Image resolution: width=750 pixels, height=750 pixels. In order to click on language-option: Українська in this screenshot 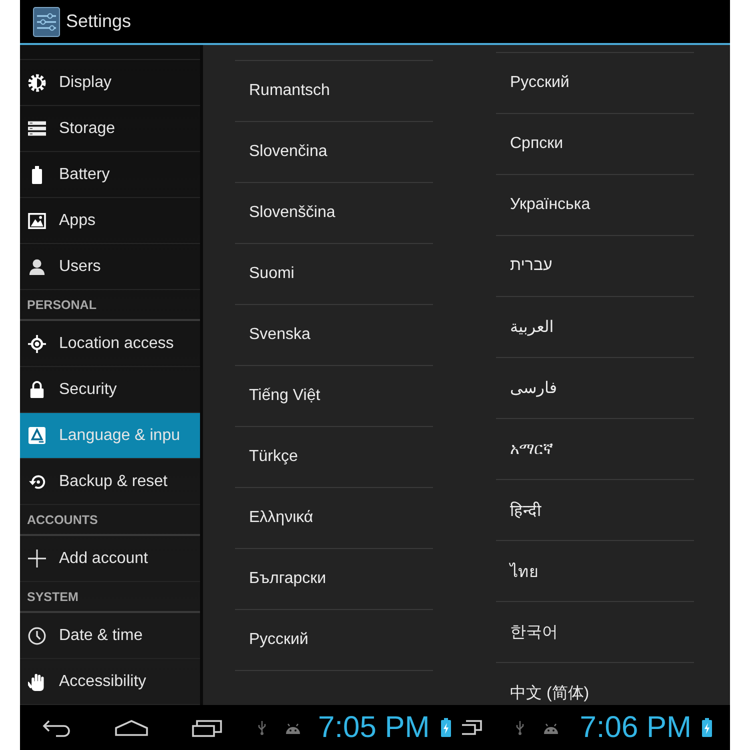, I will do `click(550, 205)`.